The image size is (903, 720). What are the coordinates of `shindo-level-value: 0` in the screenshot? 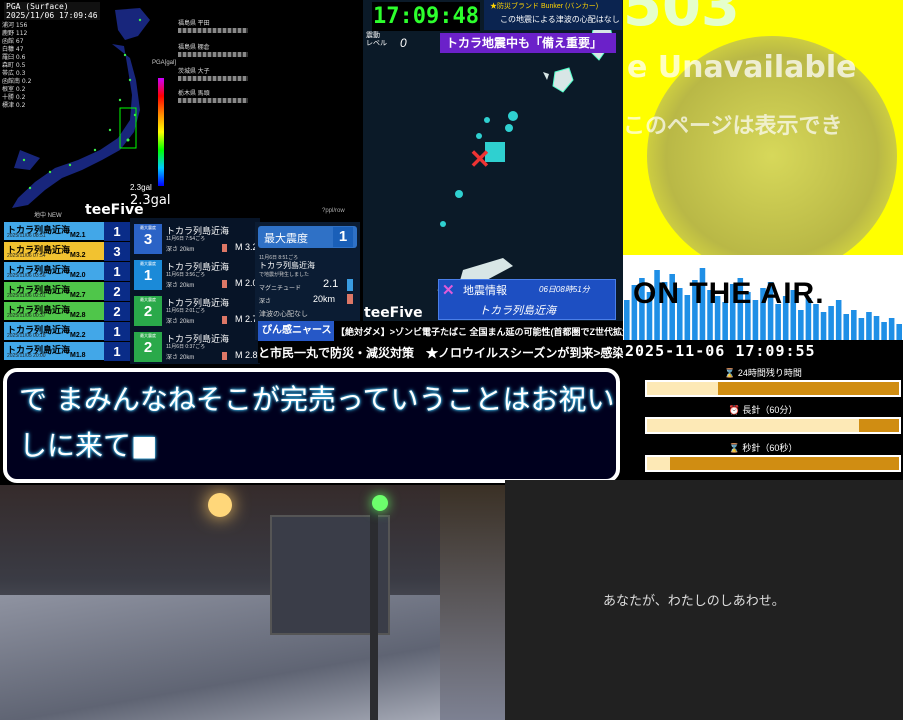 It's located at (403, 43).